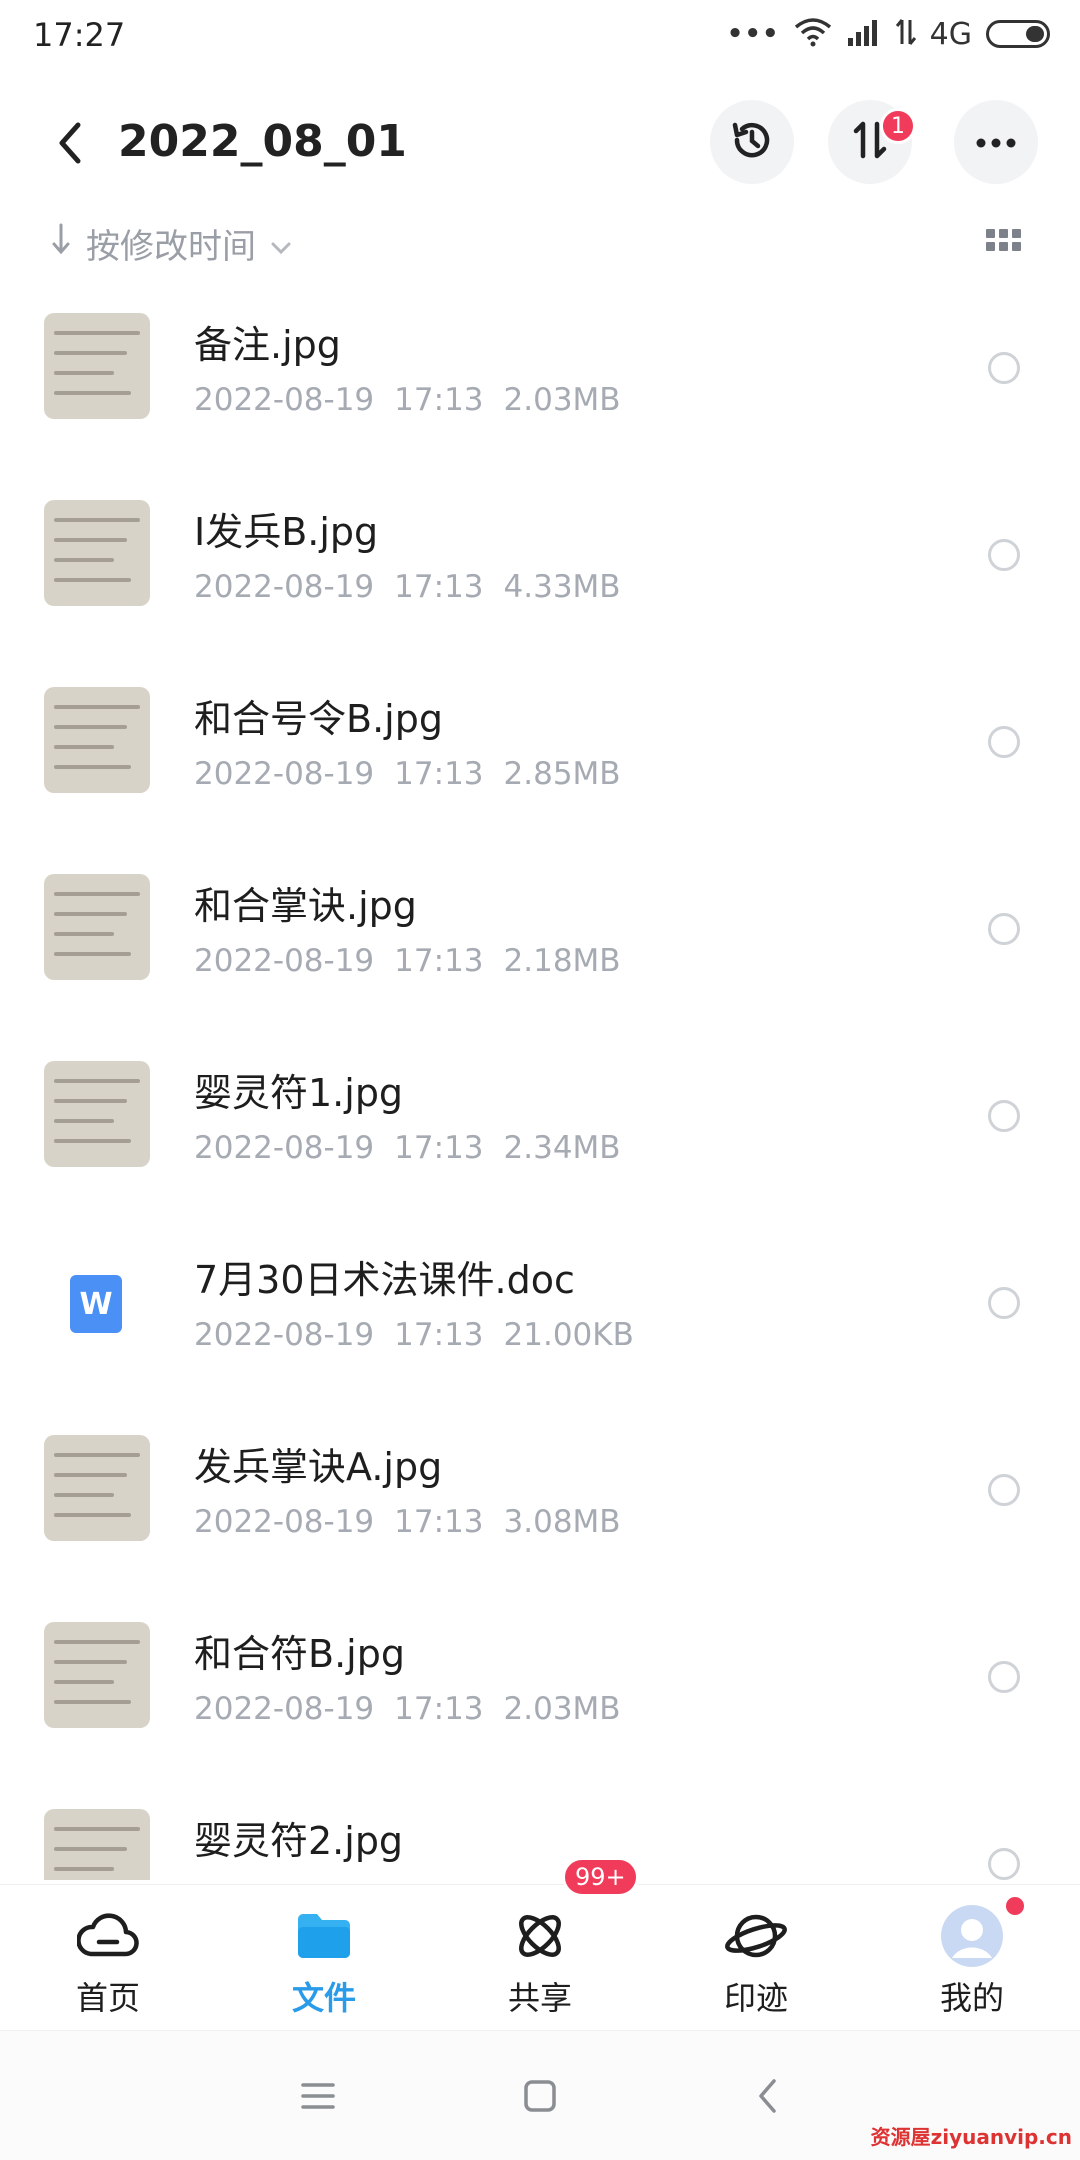 This screenshot has height=2160, width=1080. Describe the element at coordinates (562, 1522) in the screenshot. I see `file-size: 3.08MB` at that location.